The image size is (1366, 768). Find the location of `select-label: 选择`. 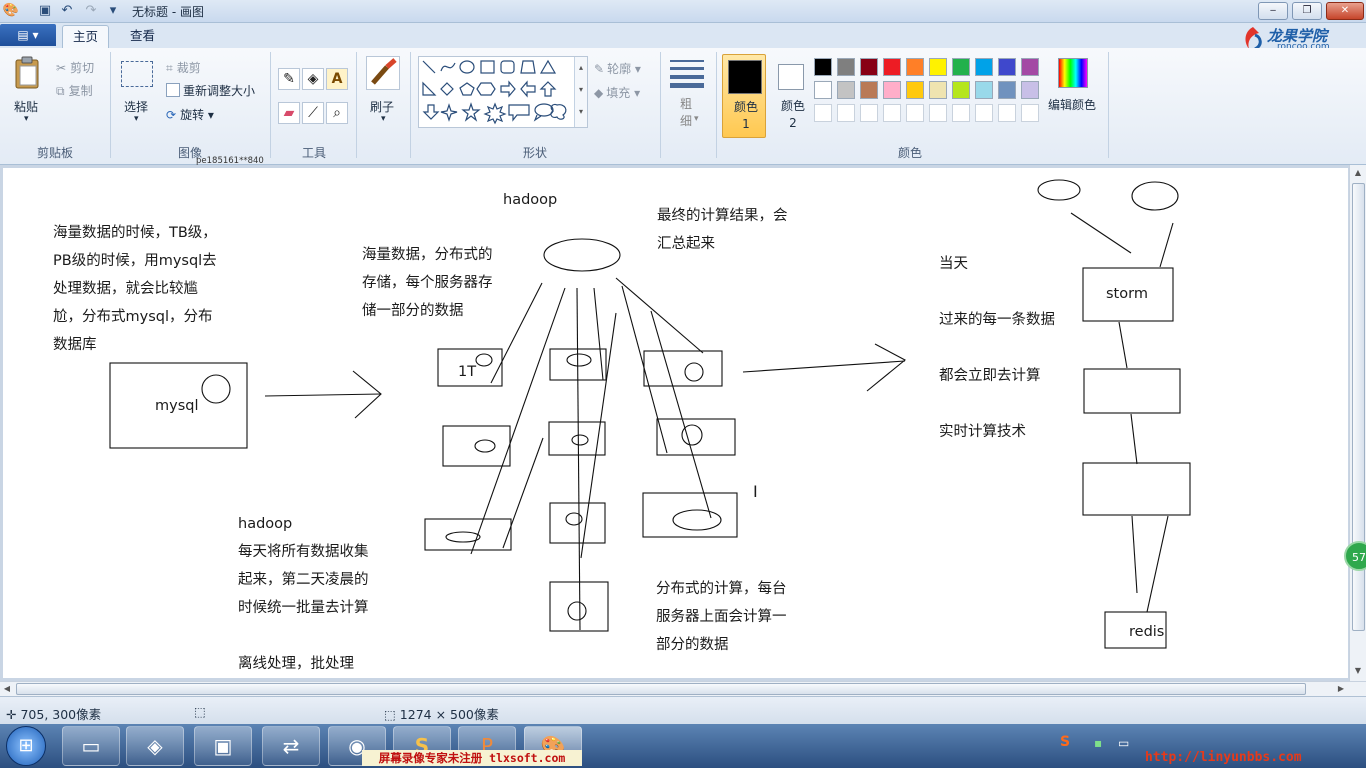

select-label: 选择 is located at coordinates (136, 106).